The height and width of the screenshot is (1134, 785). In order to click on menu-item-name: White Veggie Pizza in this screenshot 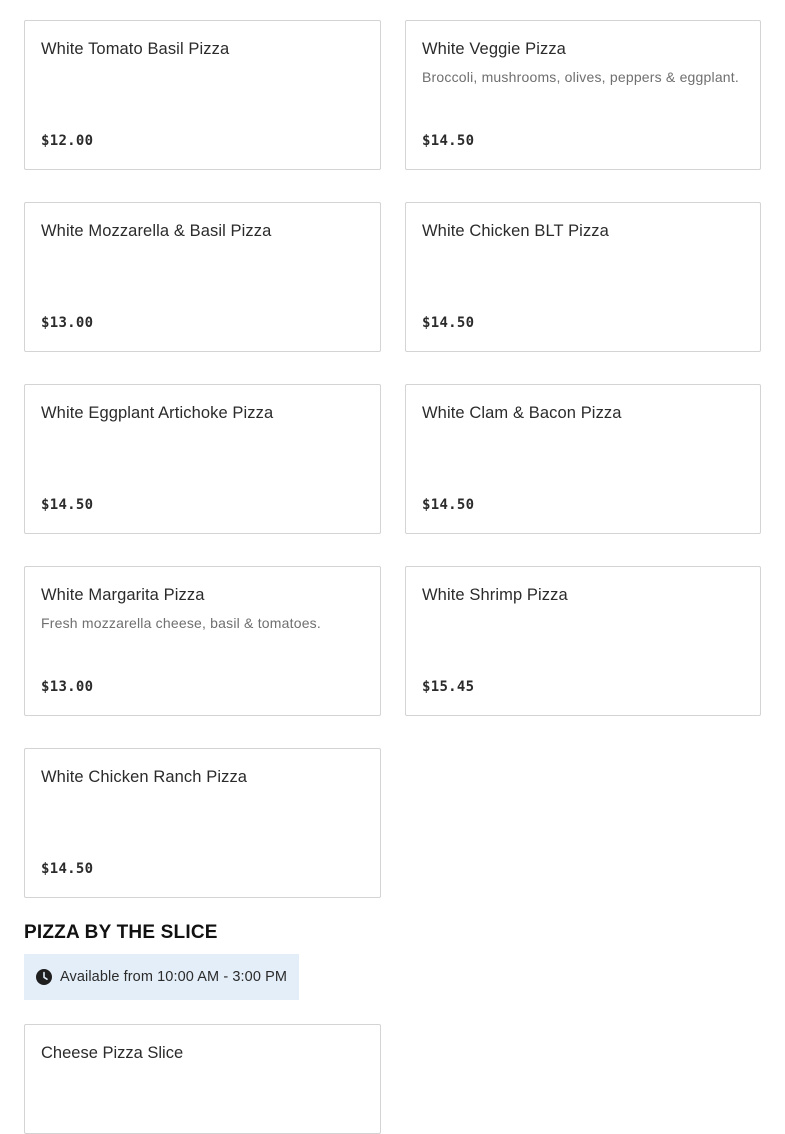, I will do `click(494, 49)`.